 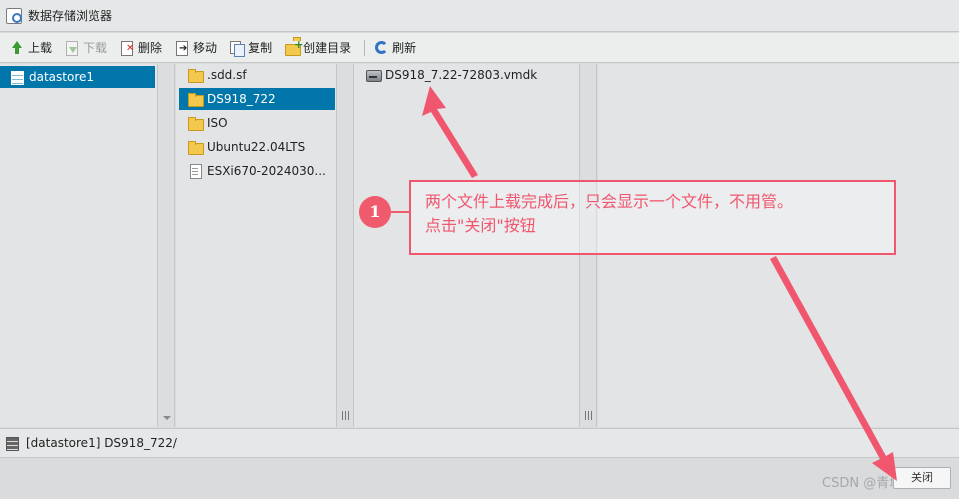 What do you see at coordinates (257, 123) in the screenshot?
I see `folder-item: ISO` at bounding box center [257, 123].